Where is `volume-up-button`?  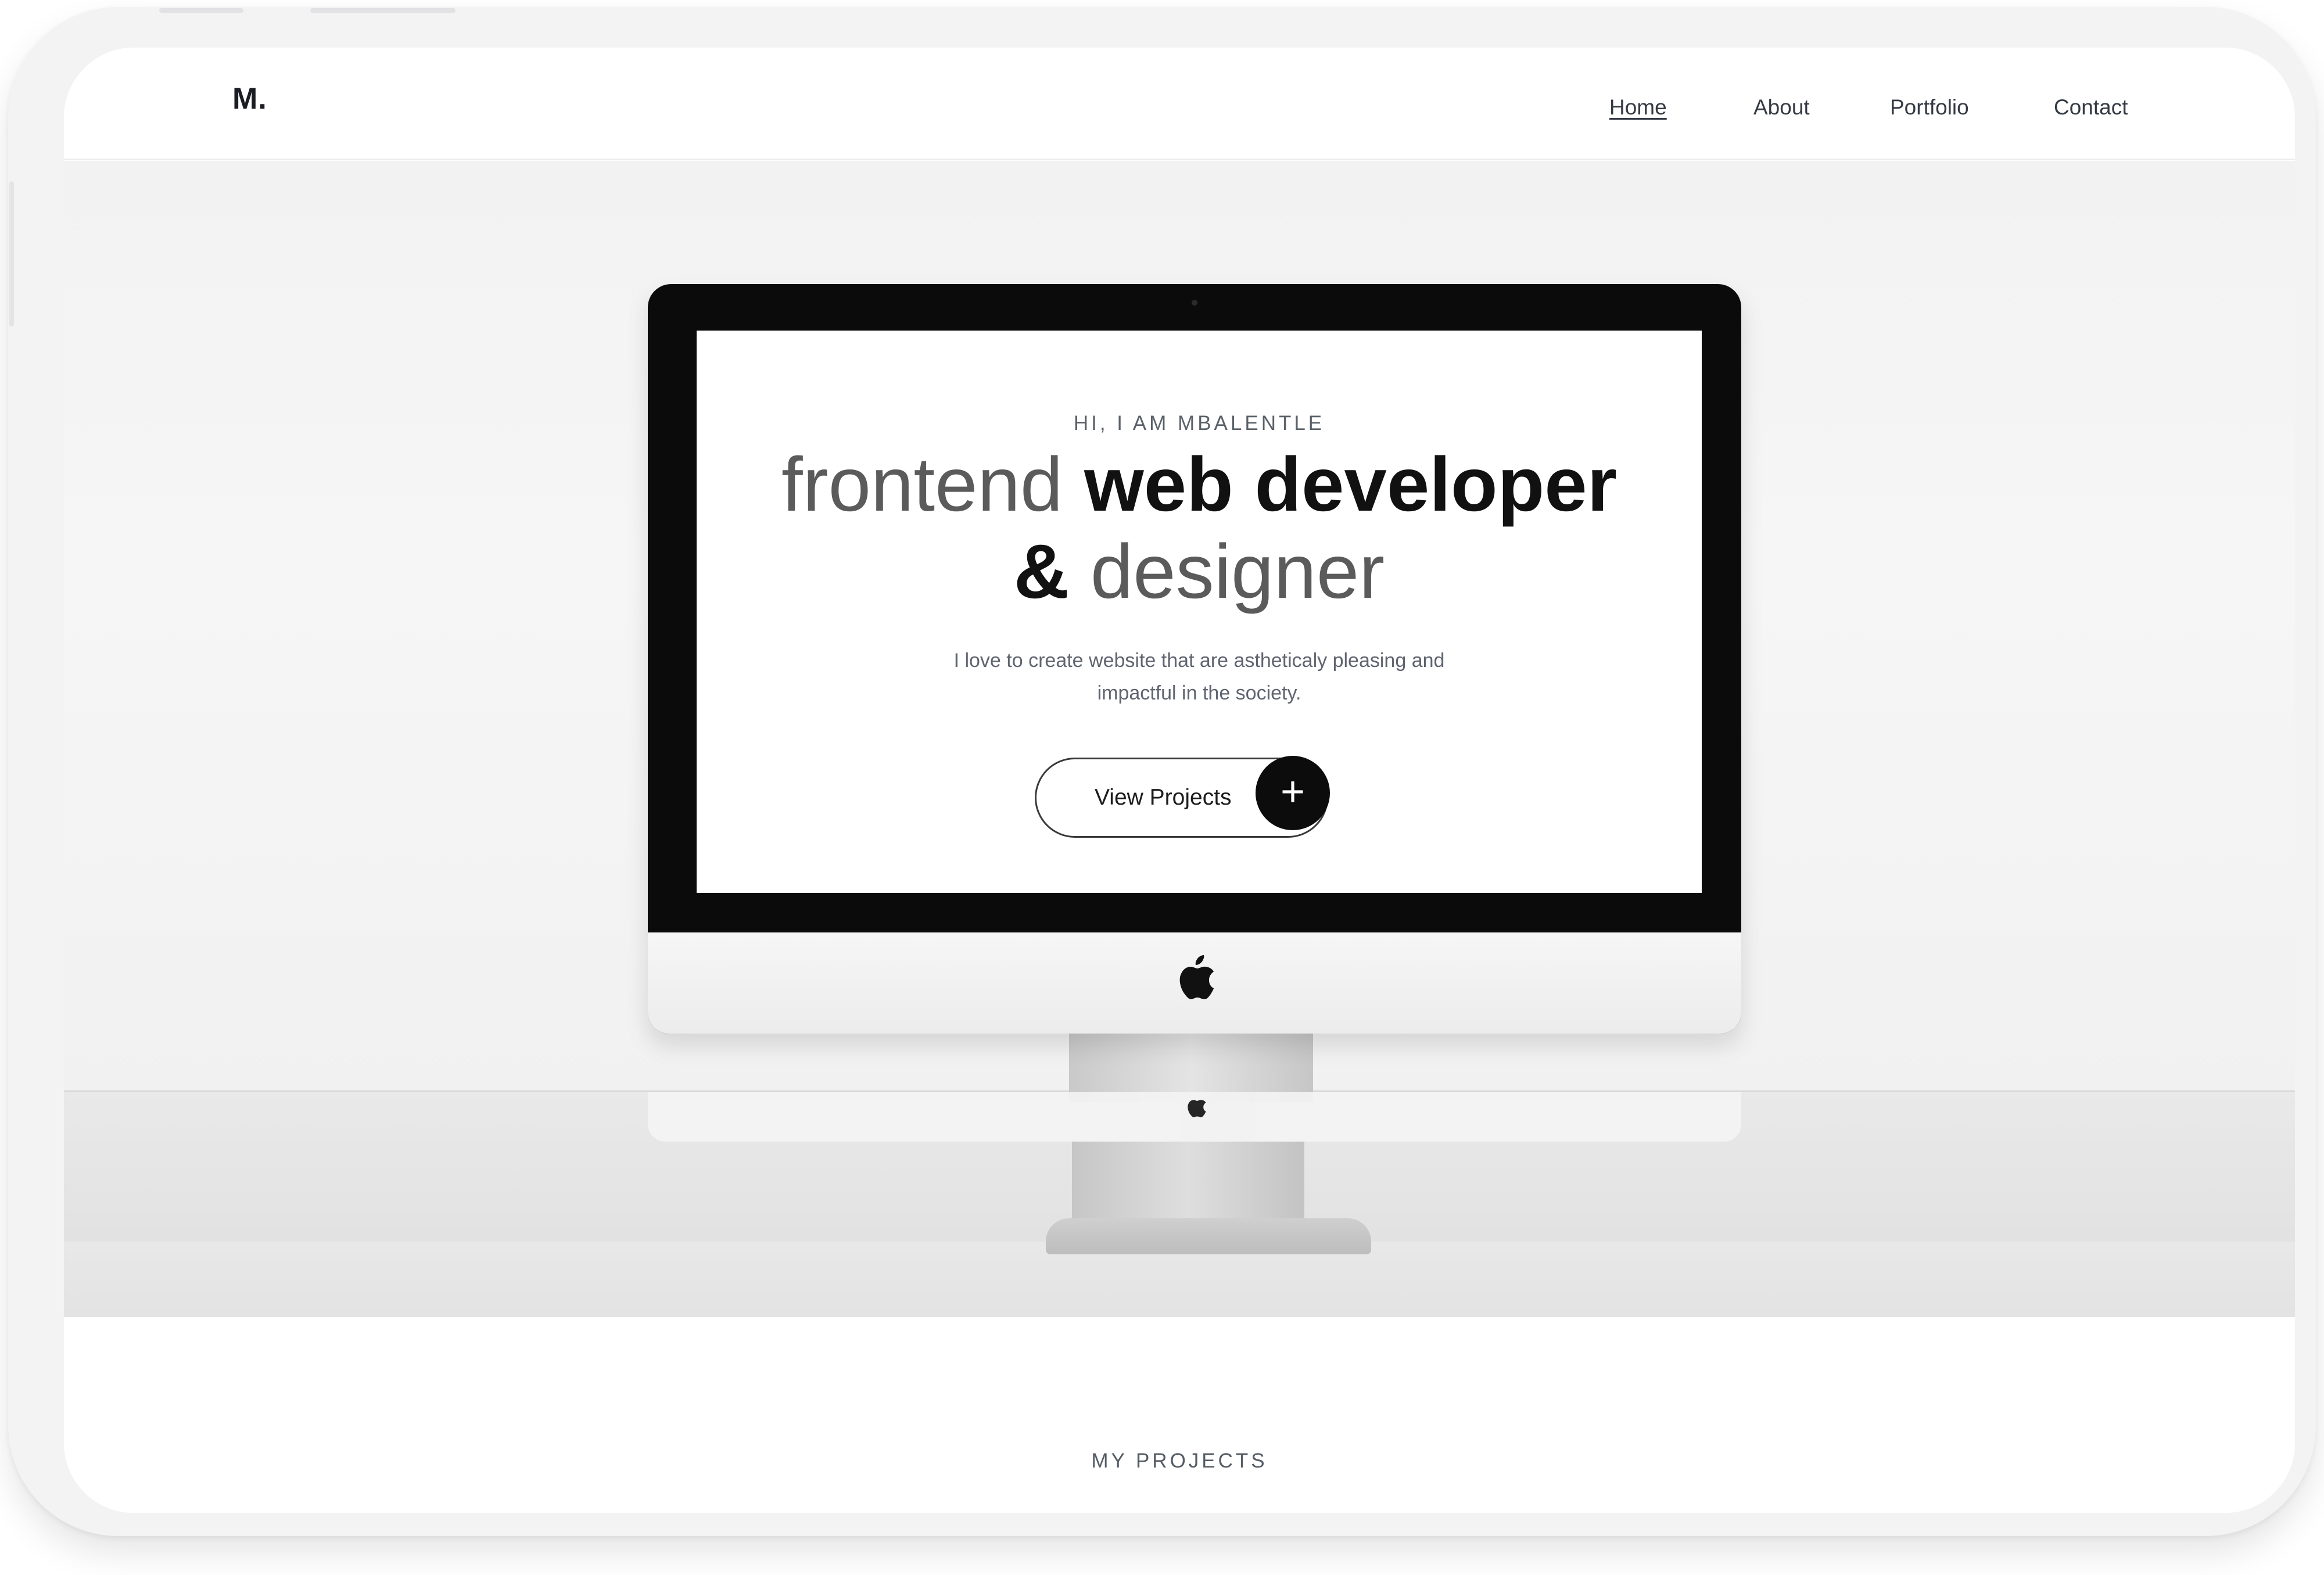
volume-up-button is located at coordinates (201, 10).